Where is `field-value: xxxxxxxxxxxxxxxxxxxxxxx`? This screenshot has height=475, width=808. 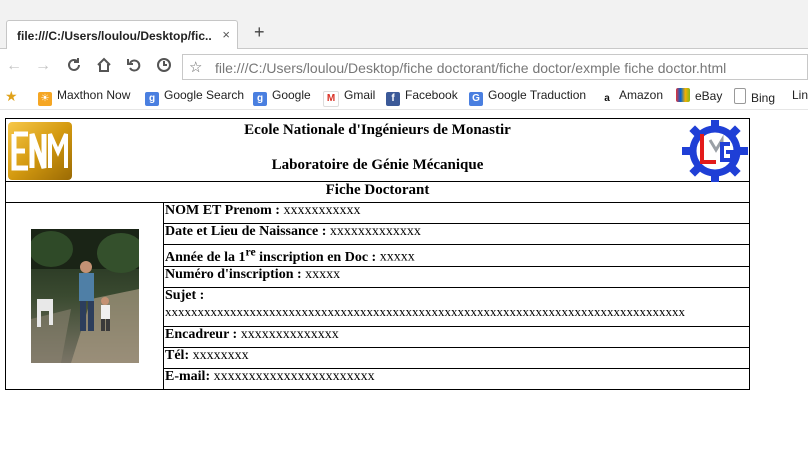 field-value: xxxxxxxxxxxxxxxxxxxxxxx is located at coordinates (294, 376).